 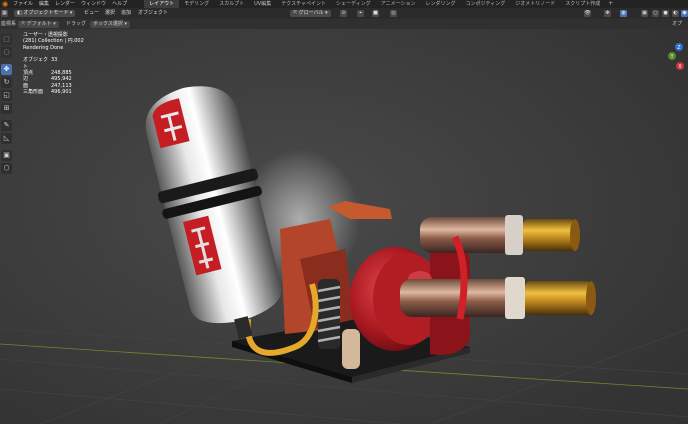 I want to click on barrel-top, so click(x=500, y=235).